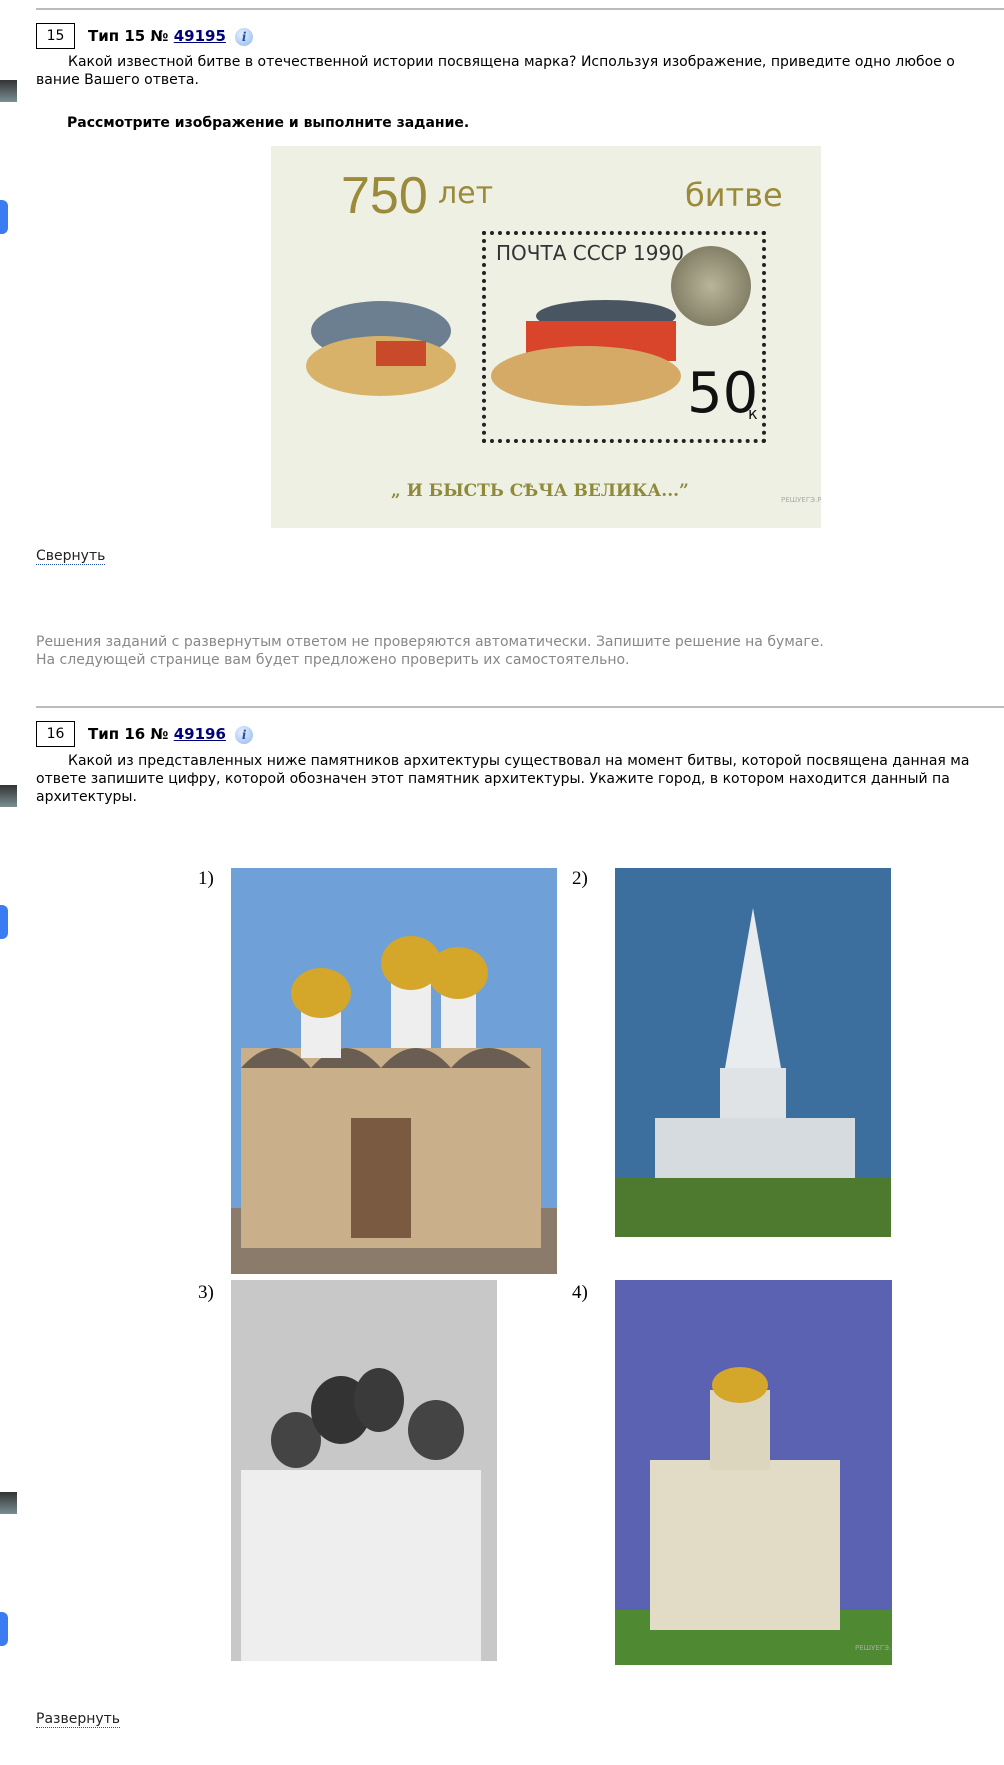 This screenshot has height=1765, width=1004. What do you see at coordinates (753, 1472) in the screenshot?
I see `cathedral-photo-4: РЕШУЕГЭ.РФ` at bounding box center [753, 1472].